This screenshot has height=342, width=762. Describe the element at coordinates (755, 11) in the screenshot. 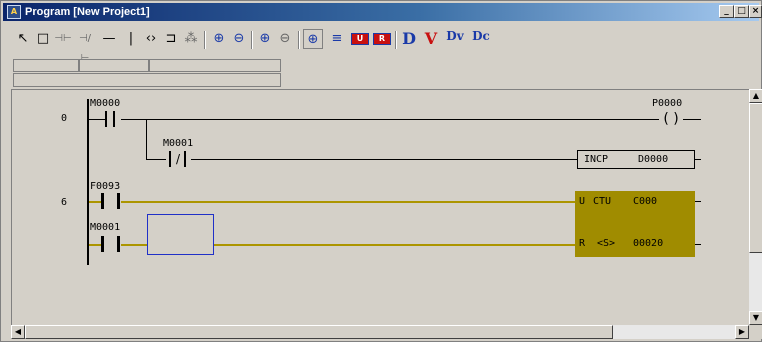

I see `close-button: ×` at that location.